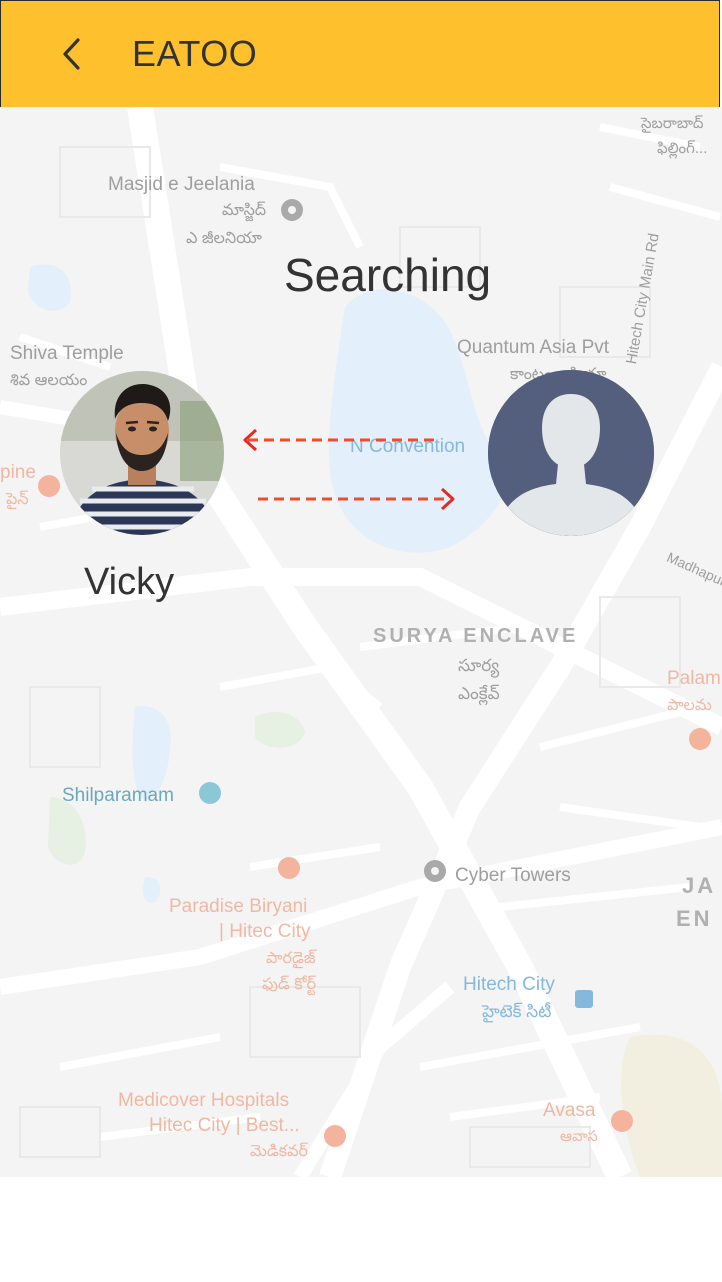  I want to click on back-button, so click(71, 54).